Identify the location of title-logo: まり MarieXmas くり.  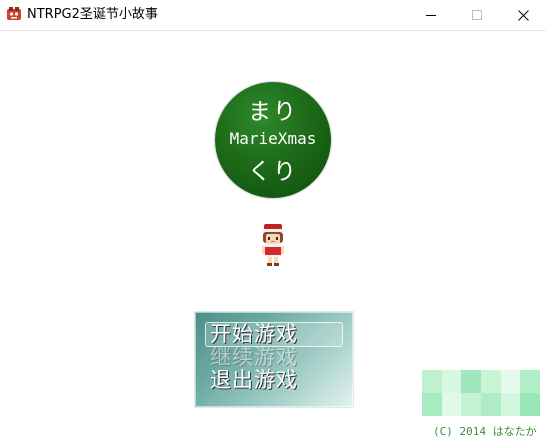
(273, 140).